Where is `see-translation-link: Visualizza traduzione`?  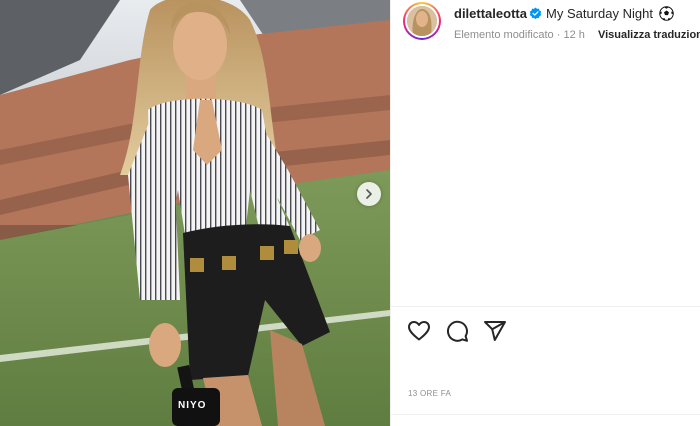 see-translation-link: Visualizza traduzione is located at coordinates (649, 35).